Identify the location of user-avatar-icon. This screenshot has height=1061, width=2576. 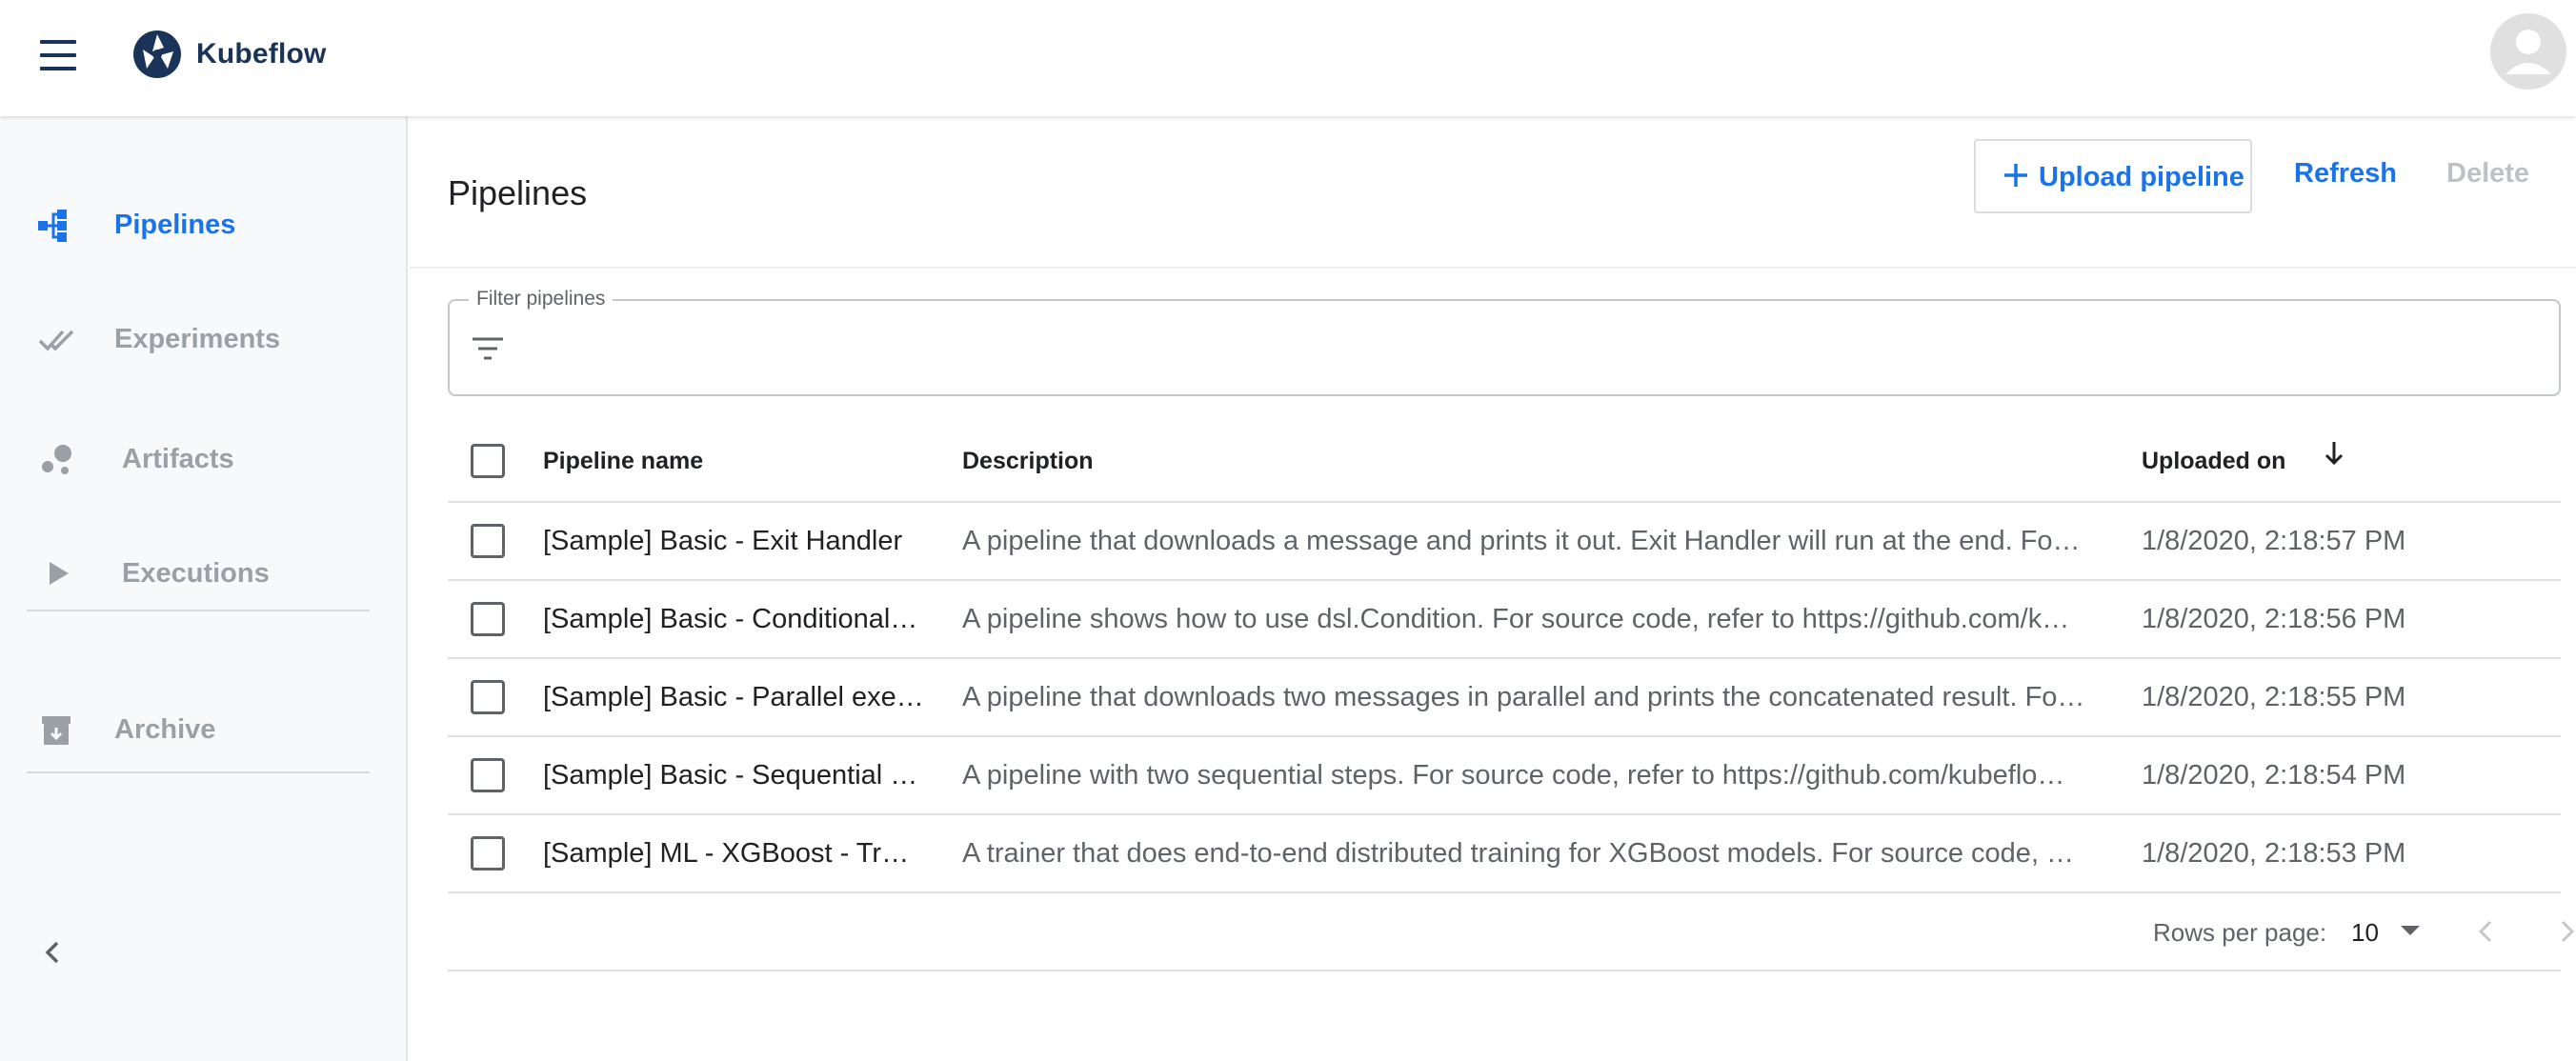
(2528, 51).